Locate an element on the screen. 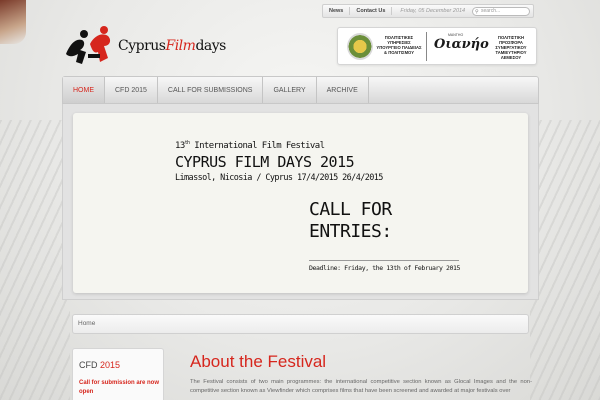 Image resolution: width=600 pixels, height=400 pixels. contact-us-link: Contact Us is located at coordinates (371, 11).